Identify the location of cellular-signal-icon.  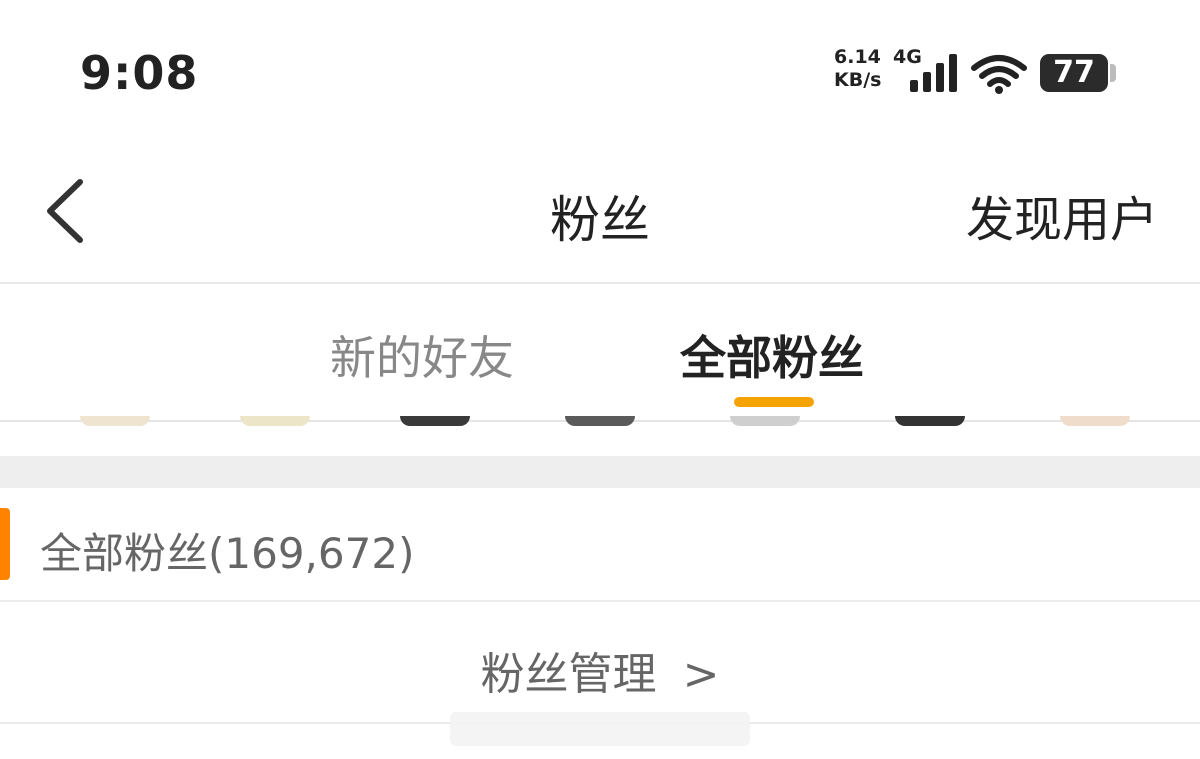
(933, 73).